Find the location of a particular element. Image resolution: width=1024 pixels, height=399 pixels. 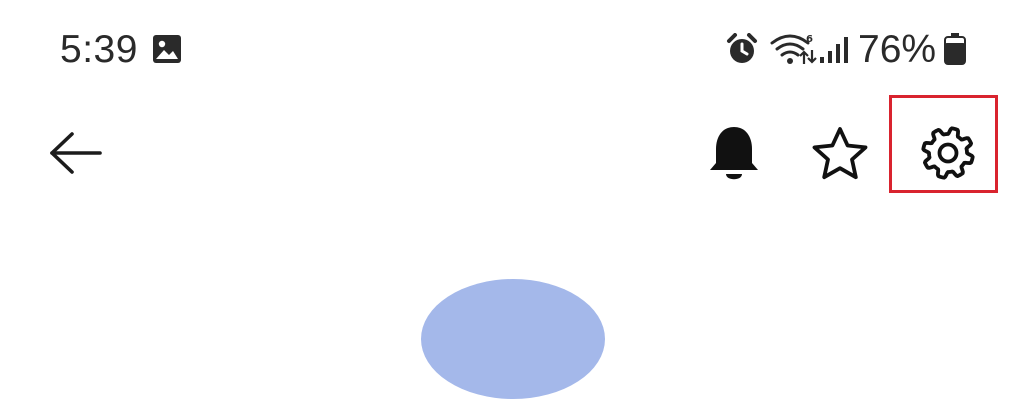

settings-button is located at coordinates (948, 153).